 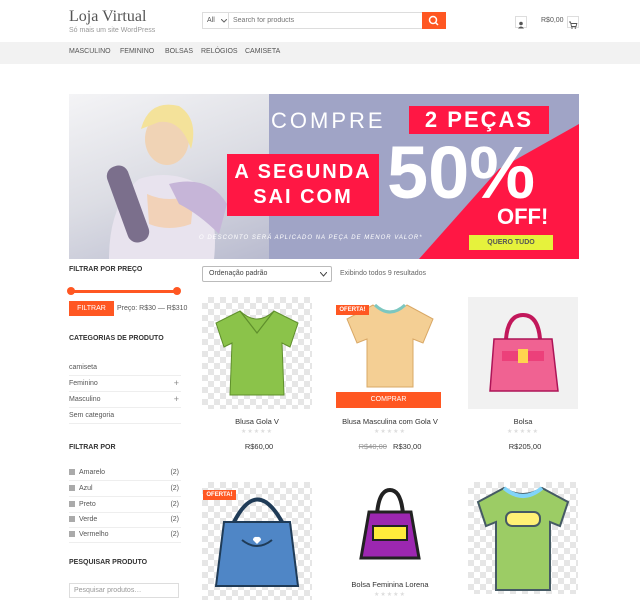 What do you see at coordinates (83, 367) in the screenshot?
I see `category-label: camiseta` at bounding box center [83, 367].